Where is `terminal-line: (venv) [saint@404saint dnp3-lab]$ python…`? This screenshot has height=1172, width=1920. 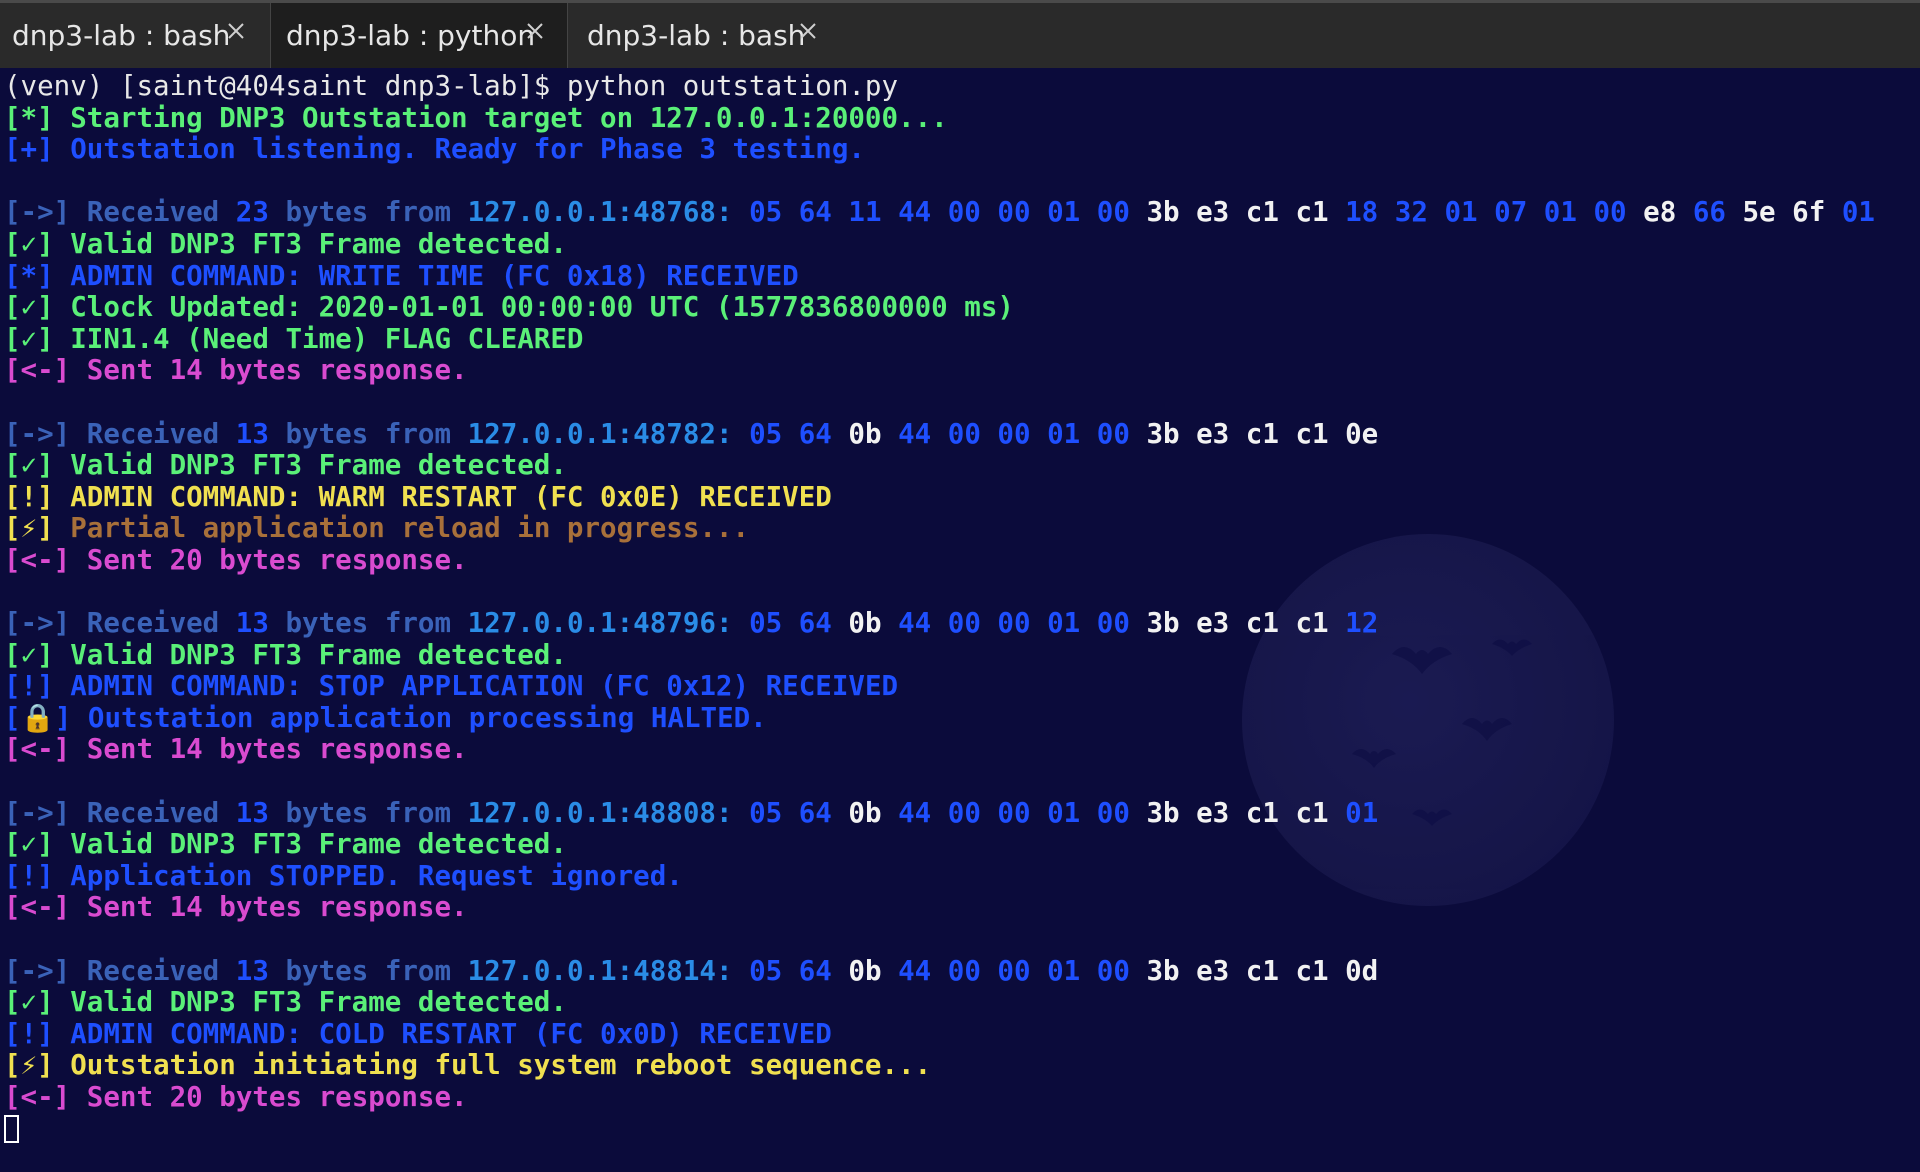
terminal-line: (venv) [saint@404saint dnp3-lab]$ python… is located at coordinates (960, 87).